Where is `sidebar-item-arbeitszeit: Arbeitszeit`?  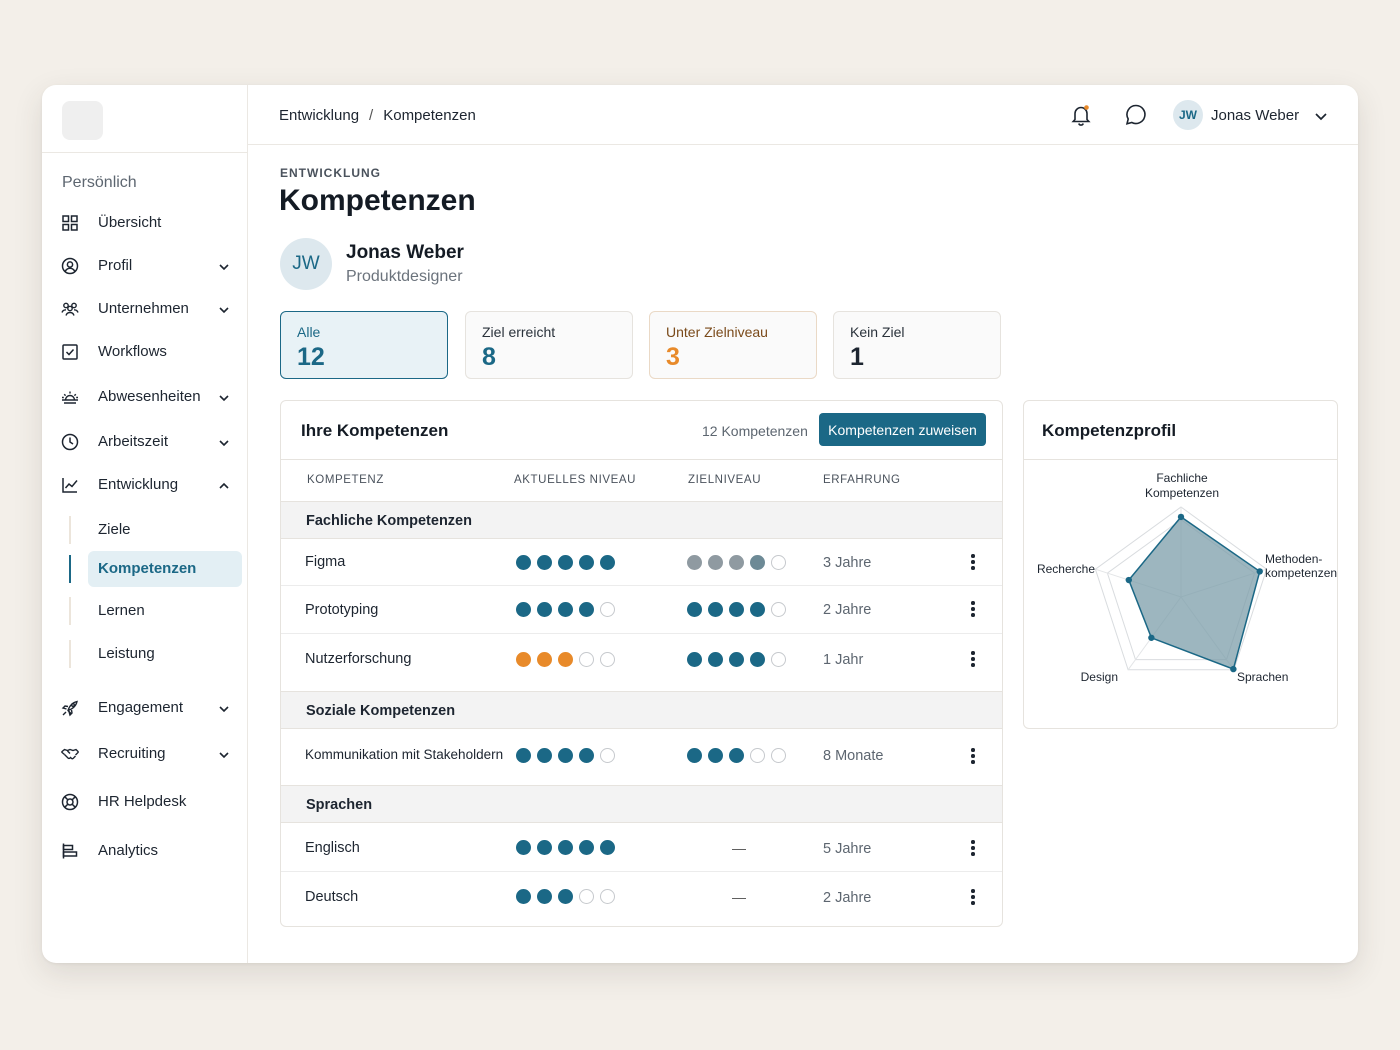
sidebar-item-arbeitszeit: Arbeitszeit is located at coordinates (145, 442).